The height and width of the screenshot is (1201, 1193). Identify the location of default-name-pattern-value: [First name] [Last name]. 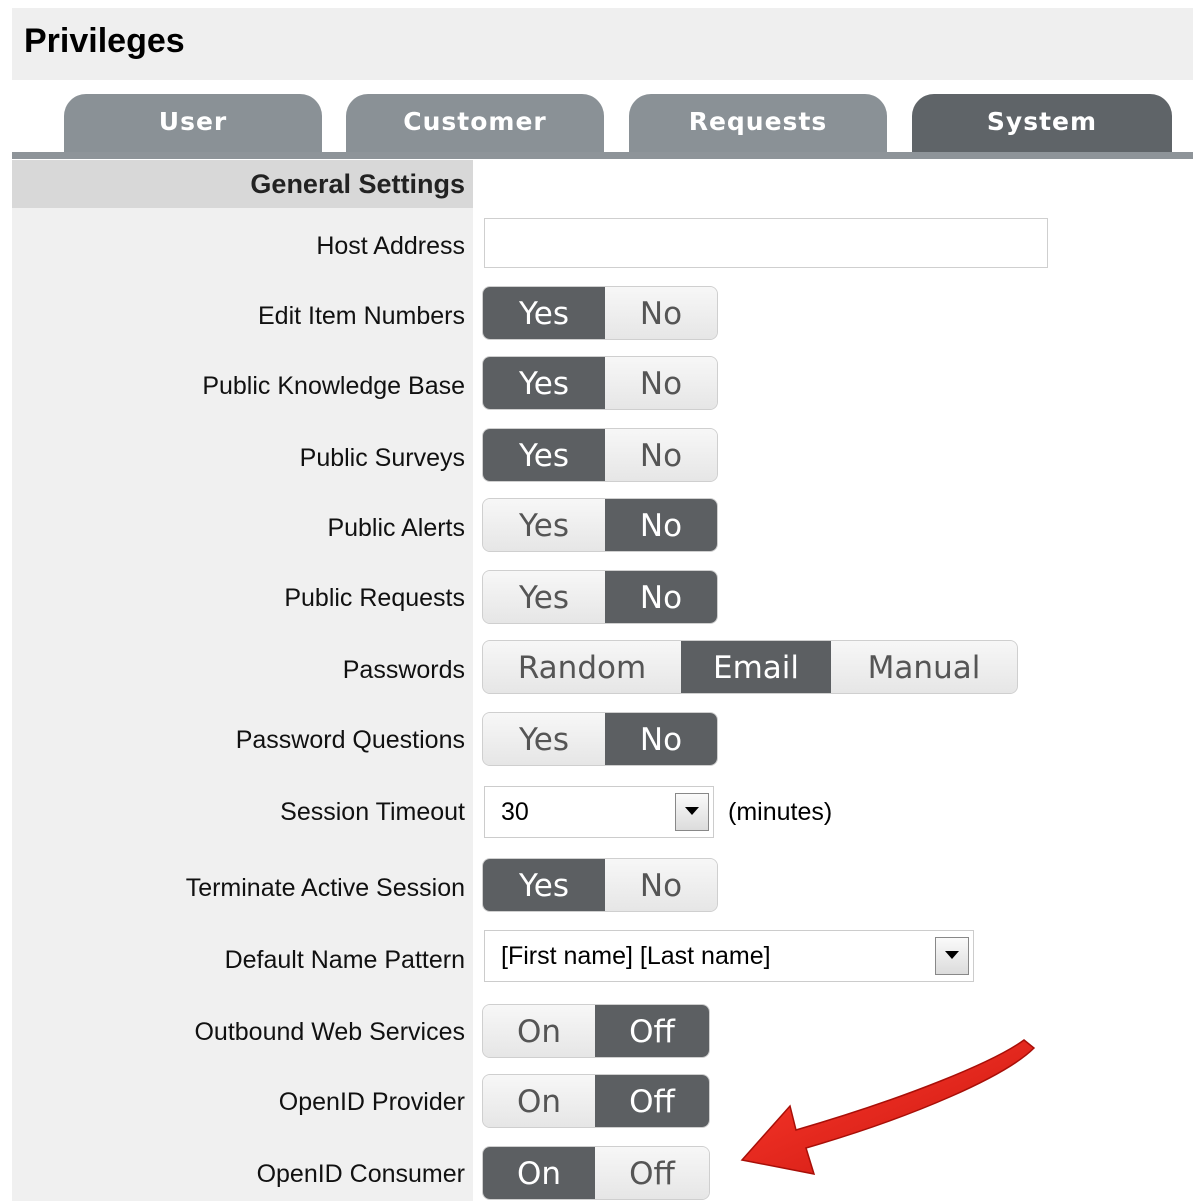
(636, 956).